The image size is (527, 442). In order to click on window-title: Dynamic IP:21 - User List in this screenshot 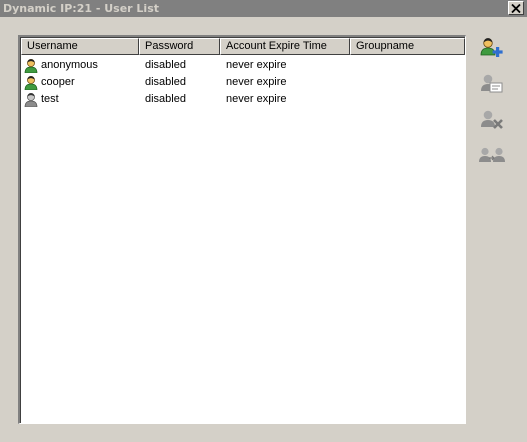, I will do `click(81, 8)`.